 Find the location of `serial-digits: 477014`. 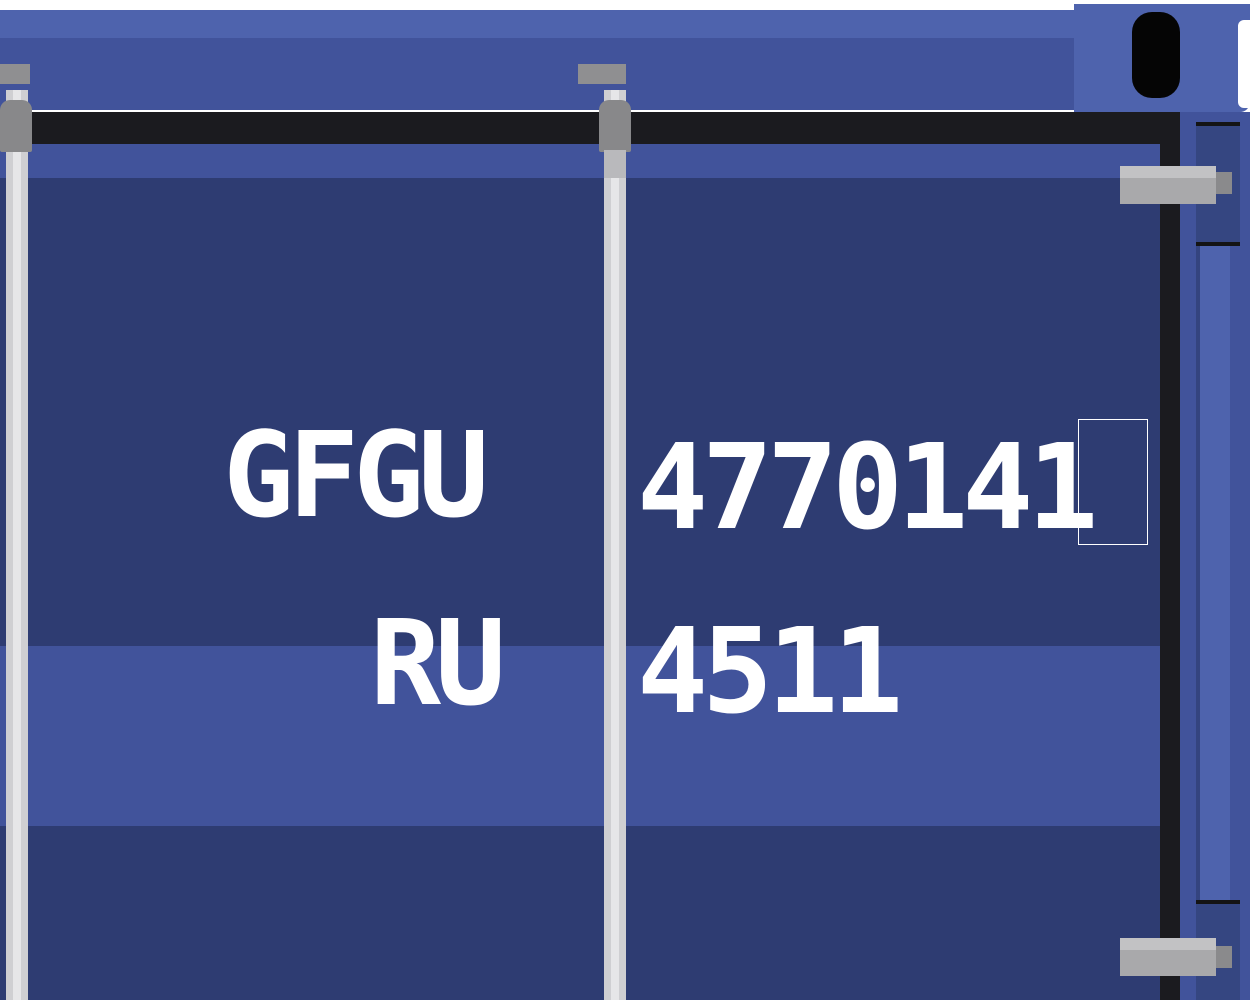

serial-digits: 477014 is located at coordinates (835, 487).